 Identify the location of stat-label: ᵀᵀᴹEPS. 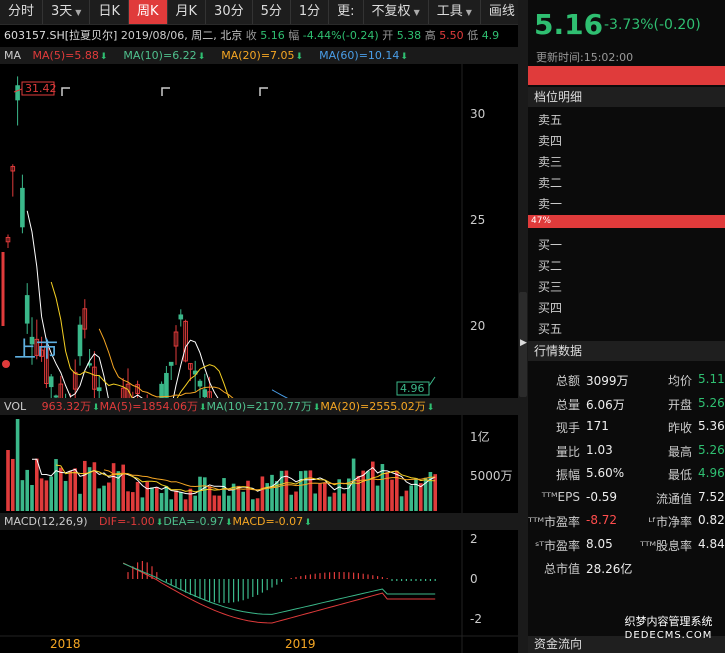
(560, 496).